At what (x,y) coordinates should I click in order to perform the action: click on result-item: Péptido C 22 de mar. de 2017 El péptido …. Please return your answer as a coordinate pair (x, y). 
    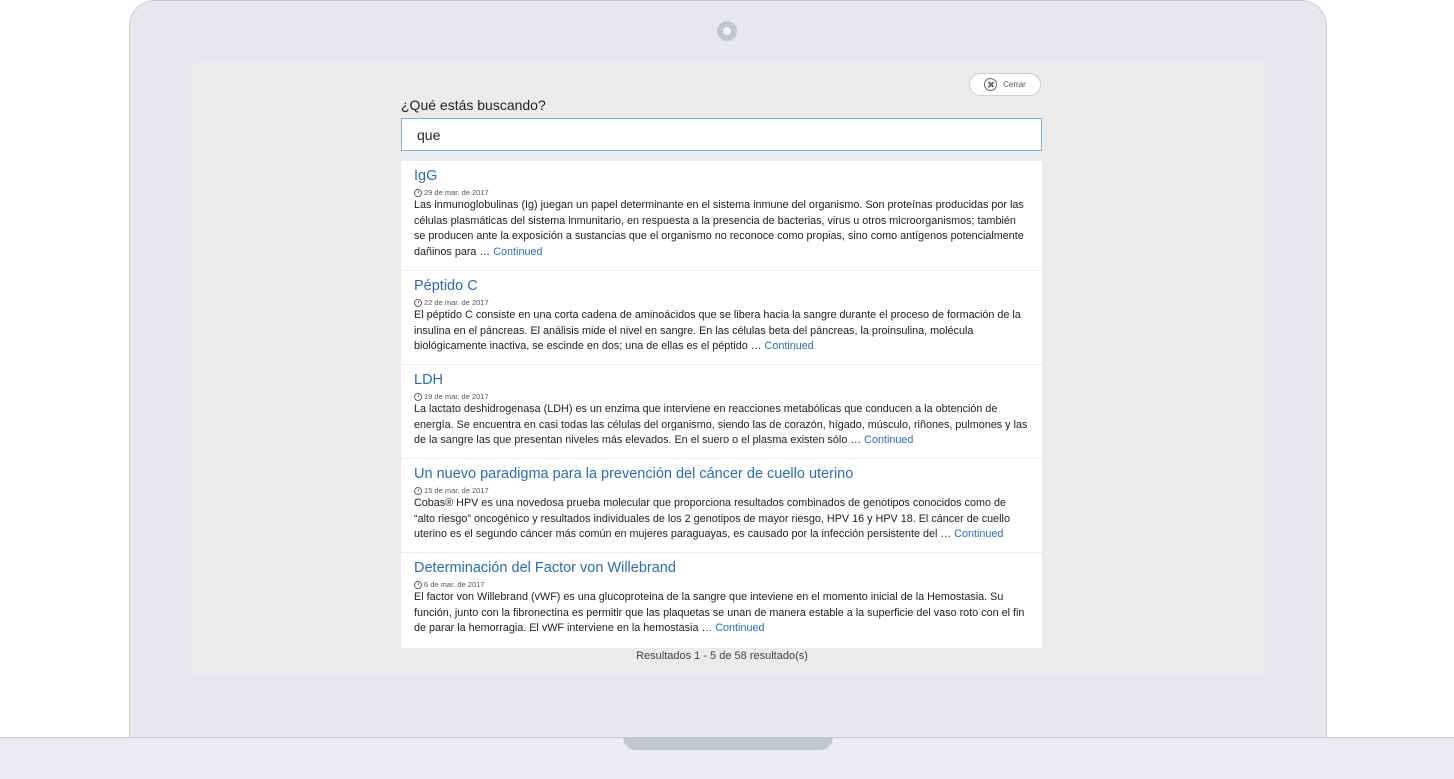
    Looking at the image, I should click on (721, 318).